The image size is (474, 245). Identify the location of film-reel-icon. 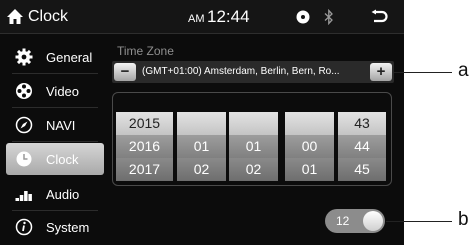
(24, 91).